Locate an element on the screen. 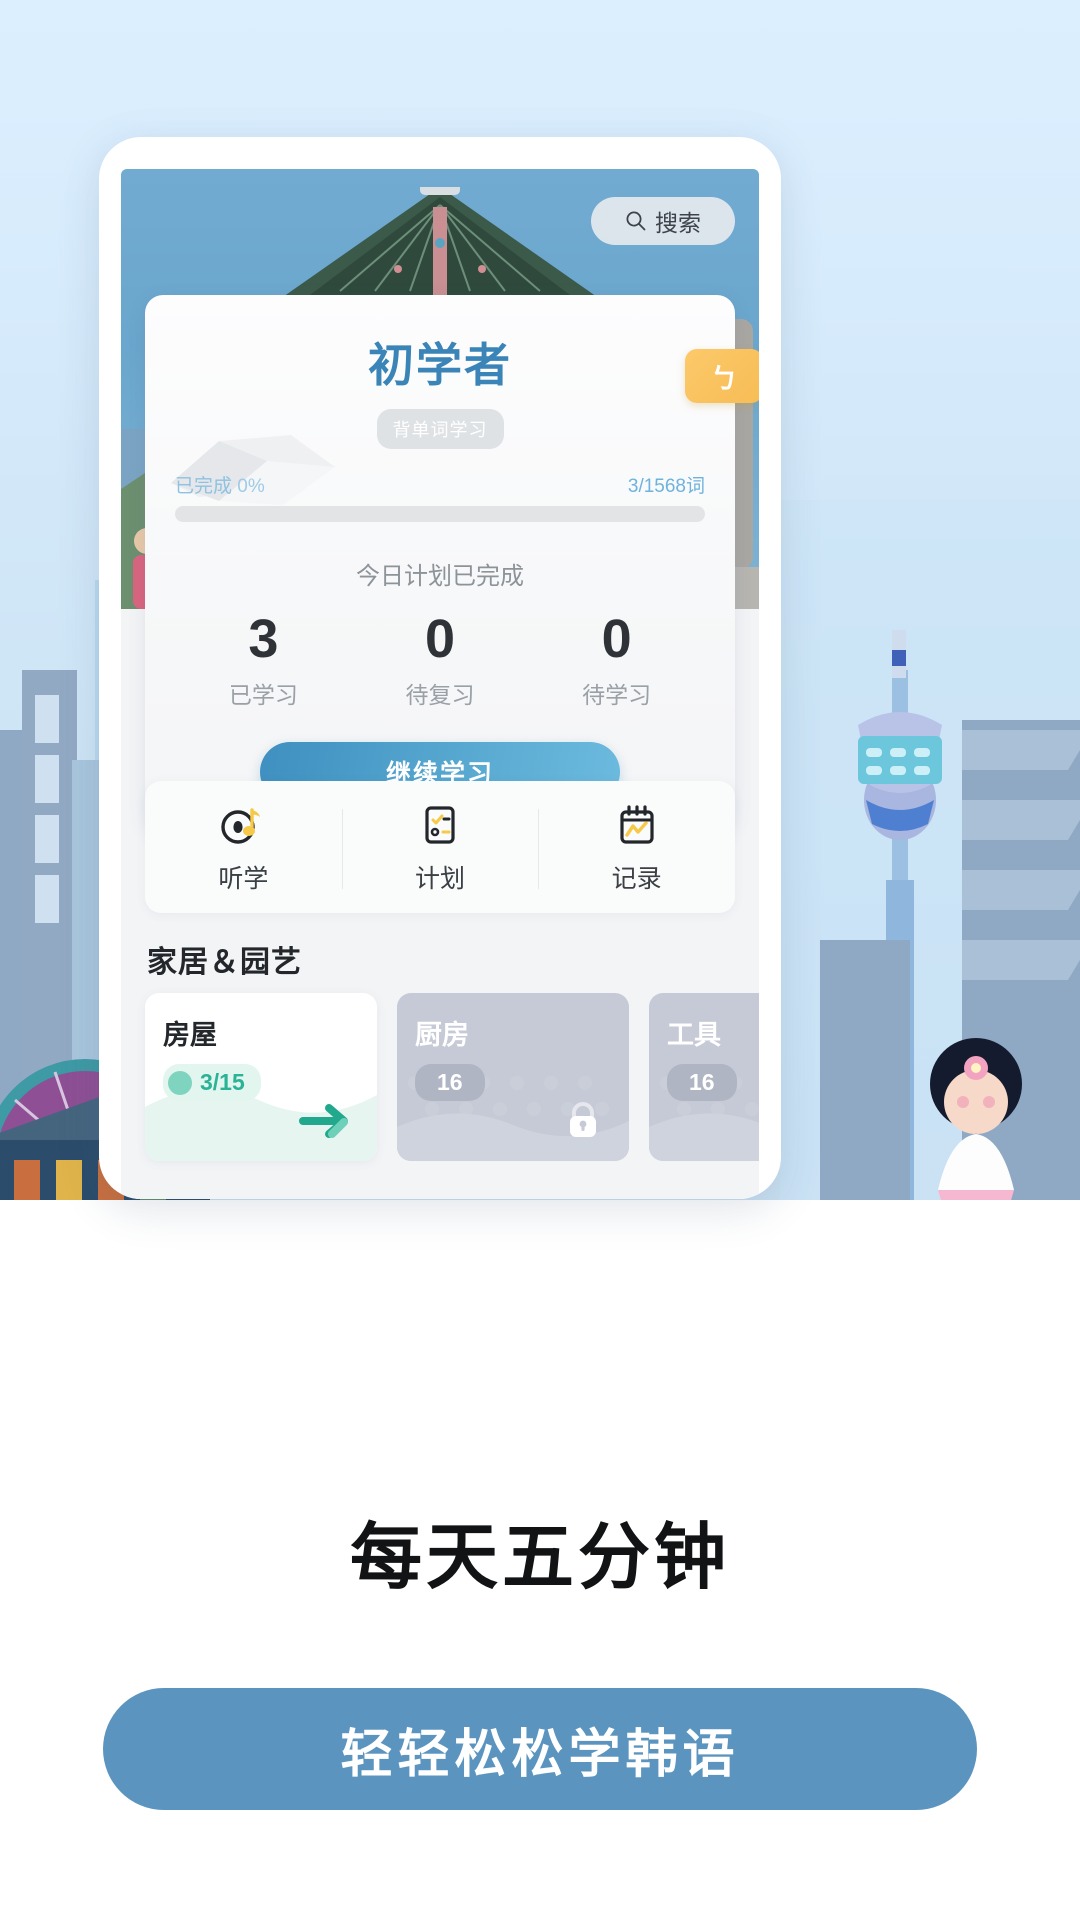 The image size is (1080, 1920). quick-action-label: 记录 is located at coordinates (636, 879).